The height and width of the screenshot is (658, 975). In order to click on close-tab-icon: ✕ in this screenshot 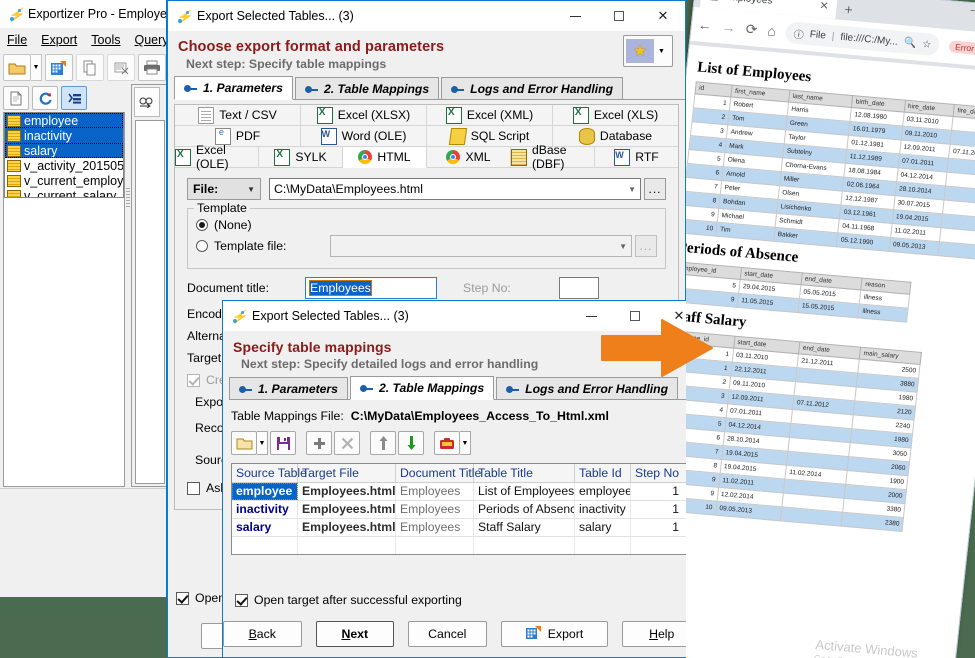, I will do `click(824, 6)`.